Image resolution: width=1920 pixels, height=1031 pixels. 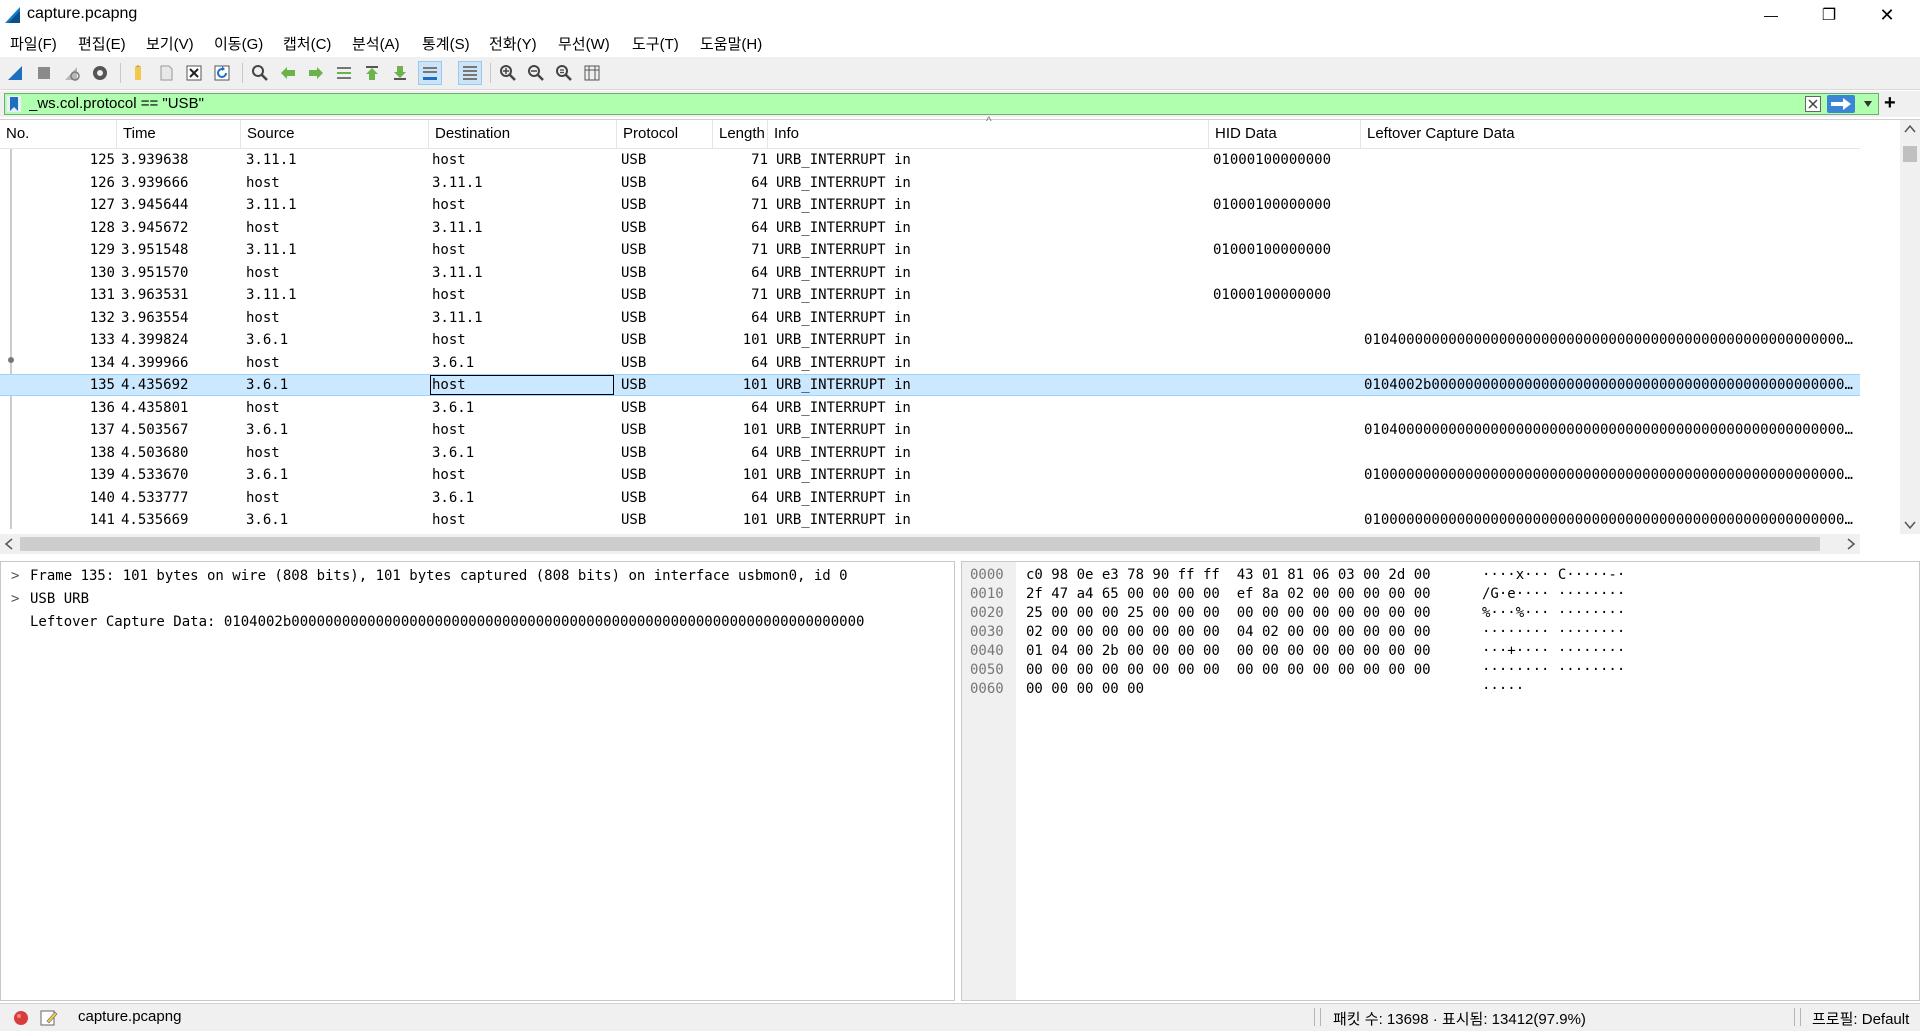 I want to click on vertical-scroll-thumb, so click(x=1910, y=154).